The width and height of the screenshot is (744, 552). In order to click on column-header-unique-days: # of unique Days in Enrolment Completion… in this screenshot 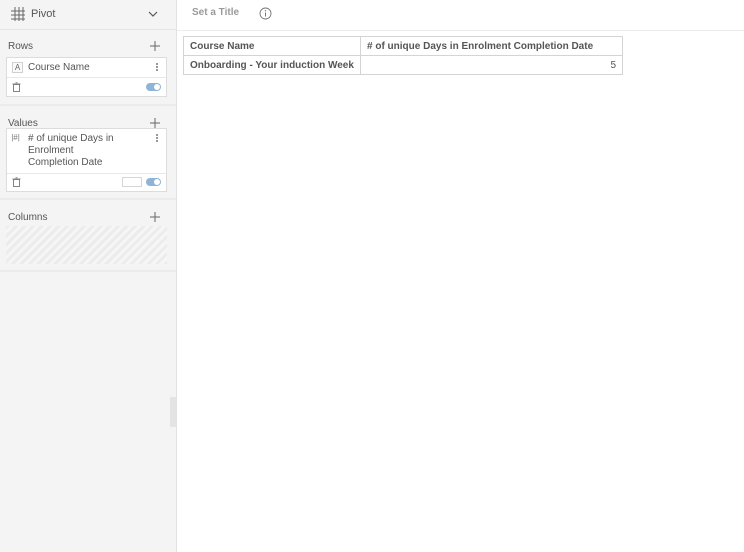, I will do `click(491, 46)`.